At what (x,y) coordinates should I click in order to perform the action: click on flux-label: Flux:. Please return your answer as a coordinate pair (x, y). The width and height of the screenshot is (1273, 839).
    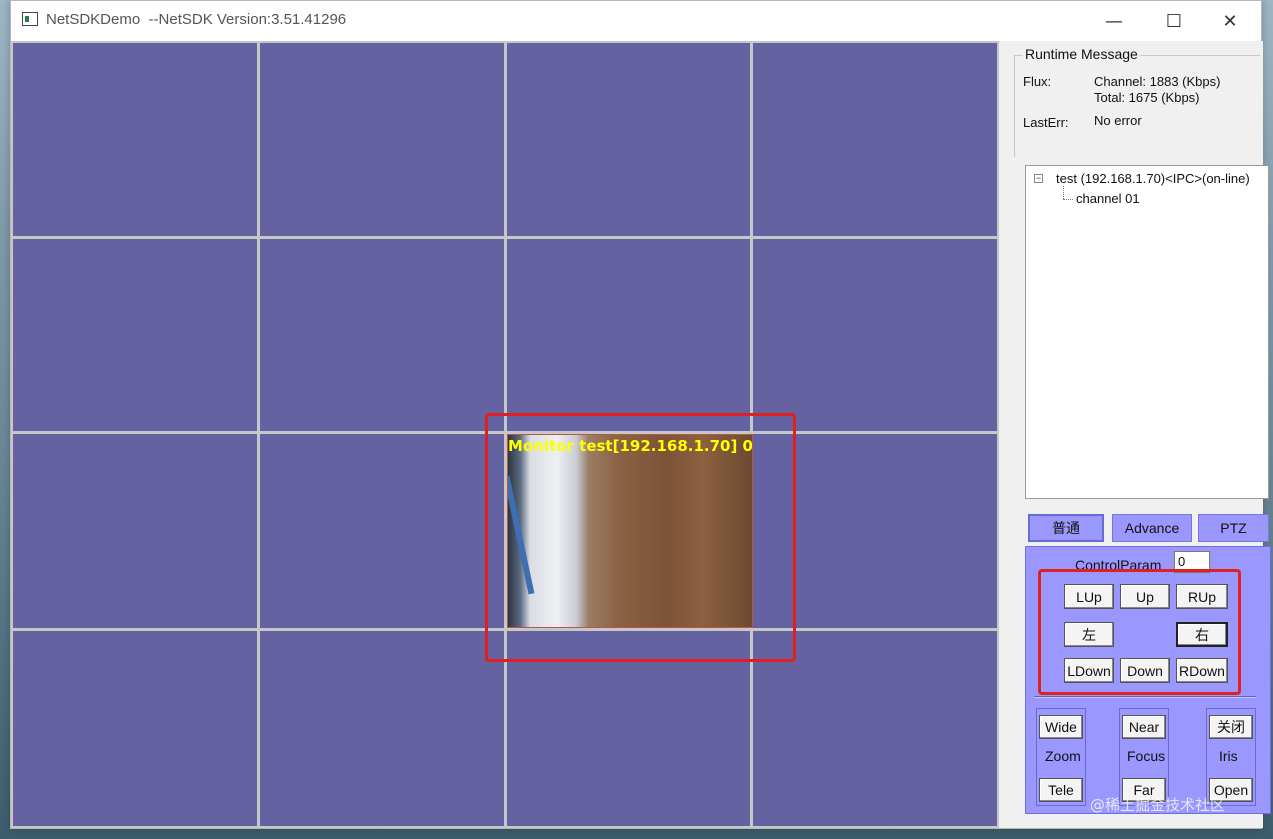
    Looking at the image, I should click on (1037, 81).